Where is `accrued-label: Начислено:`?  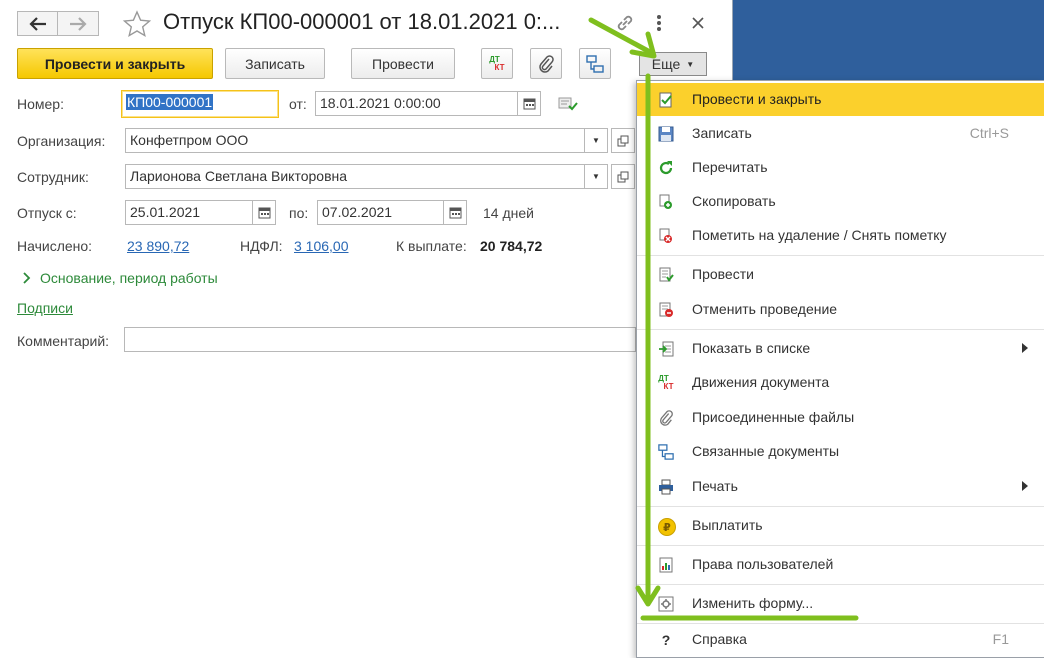
accrued-label: Начислено: is located at coordinates (55, 246).